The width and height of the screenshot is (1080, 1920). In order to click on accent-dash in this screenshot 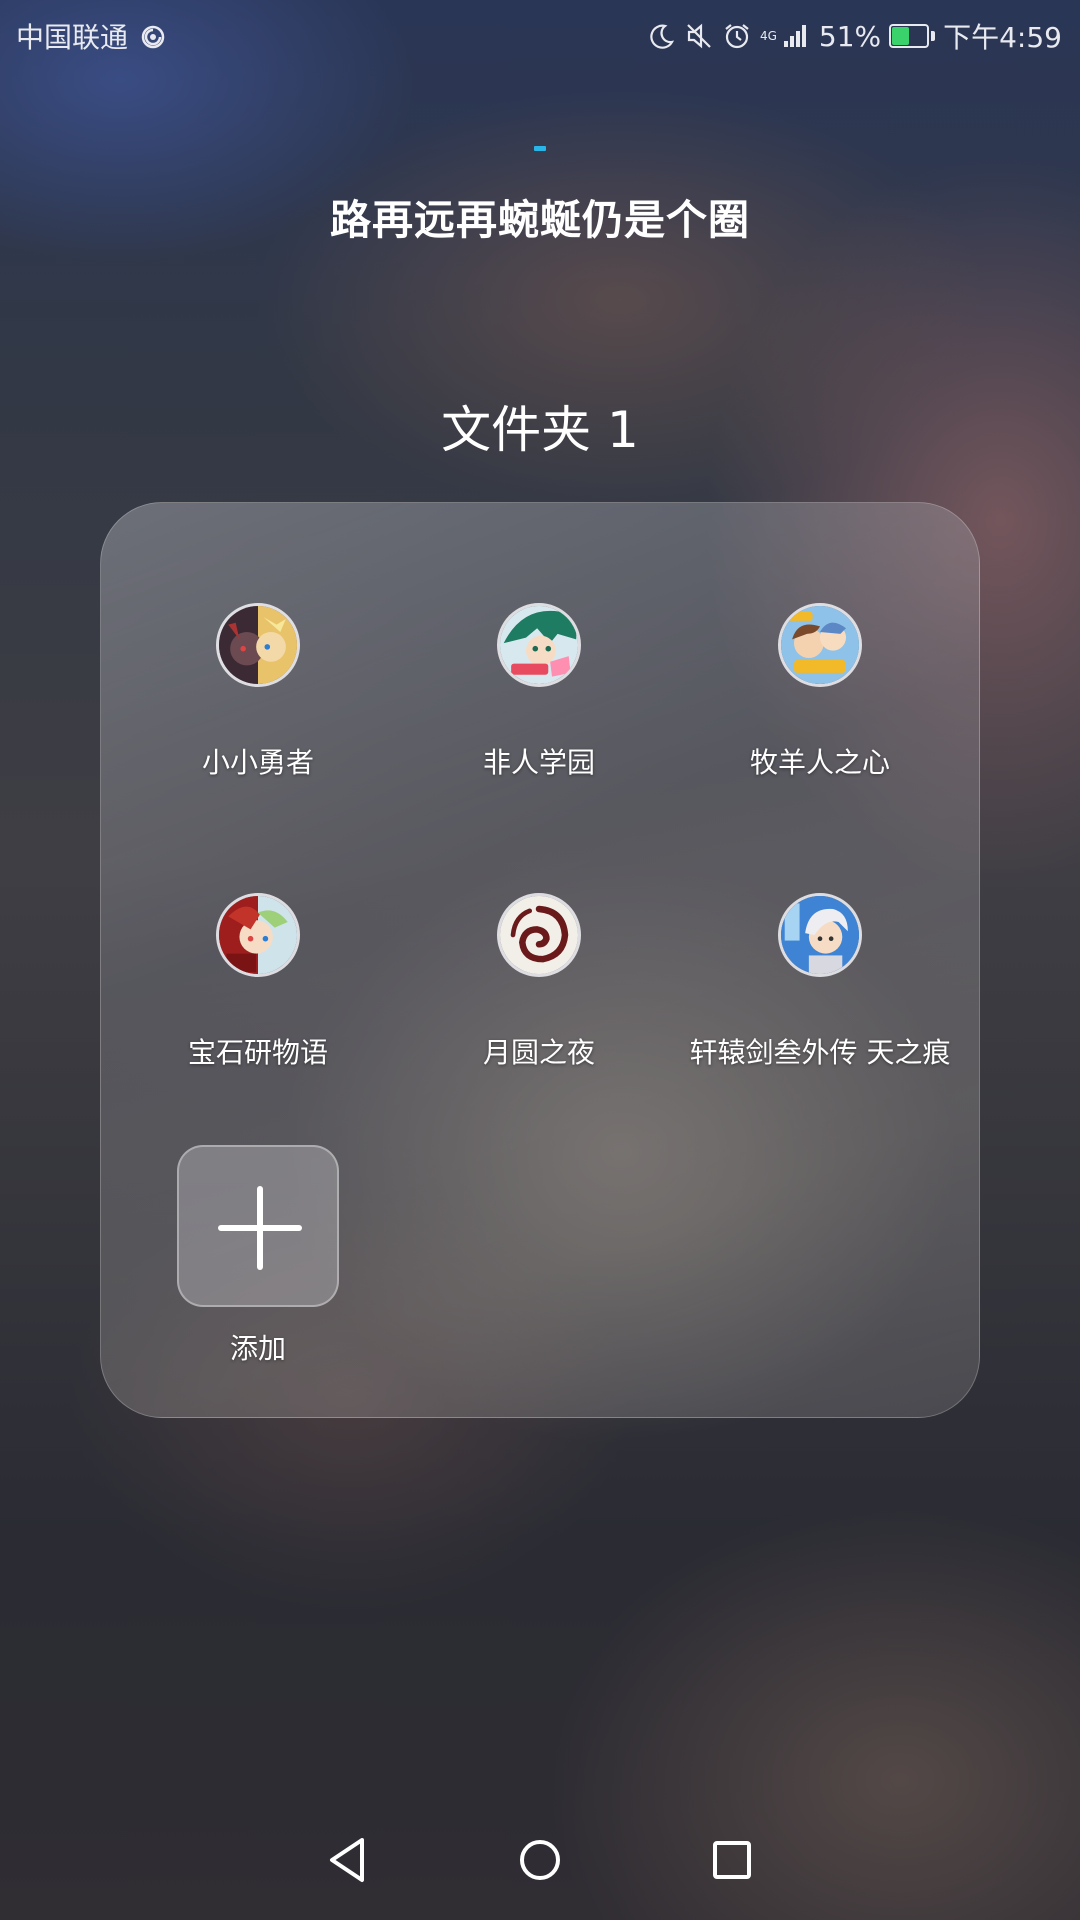, I will do `click(540, 148)`.